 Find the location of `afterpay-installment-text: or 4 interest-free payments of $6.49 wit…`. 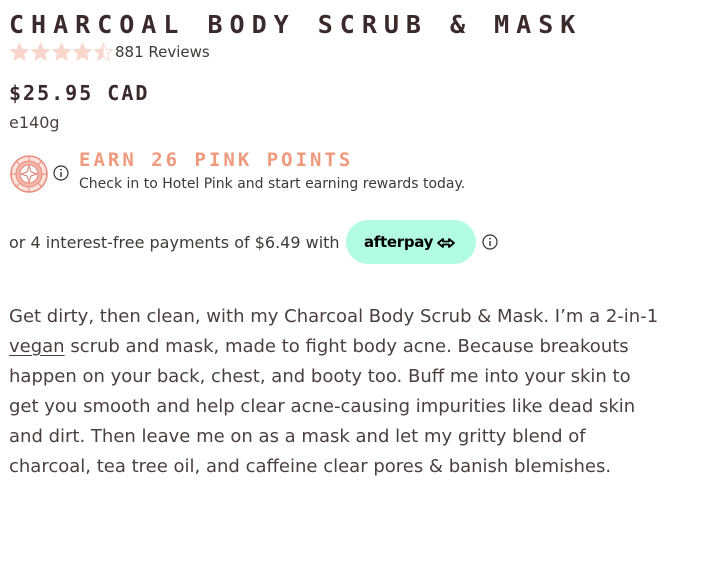

afterpay-installment-text: or 4 interest-free payments of $6.49 wit… is located at coordinates (174, 242).